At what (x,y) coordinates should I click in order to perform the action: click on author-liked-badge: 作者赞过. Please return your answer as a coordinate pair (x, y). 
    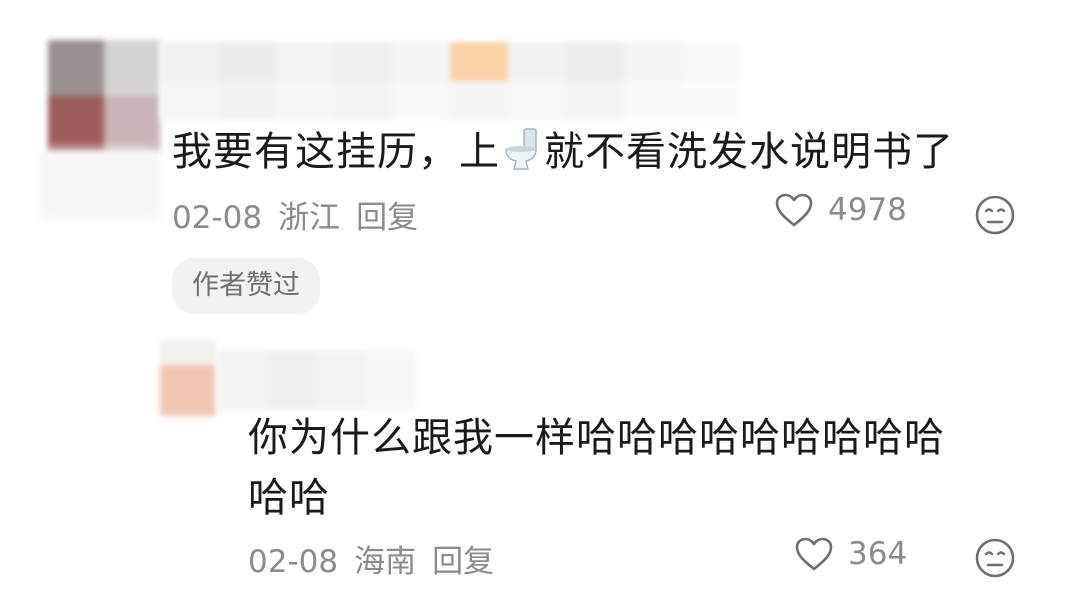
    Looking at the image, I should click on (246, 286).